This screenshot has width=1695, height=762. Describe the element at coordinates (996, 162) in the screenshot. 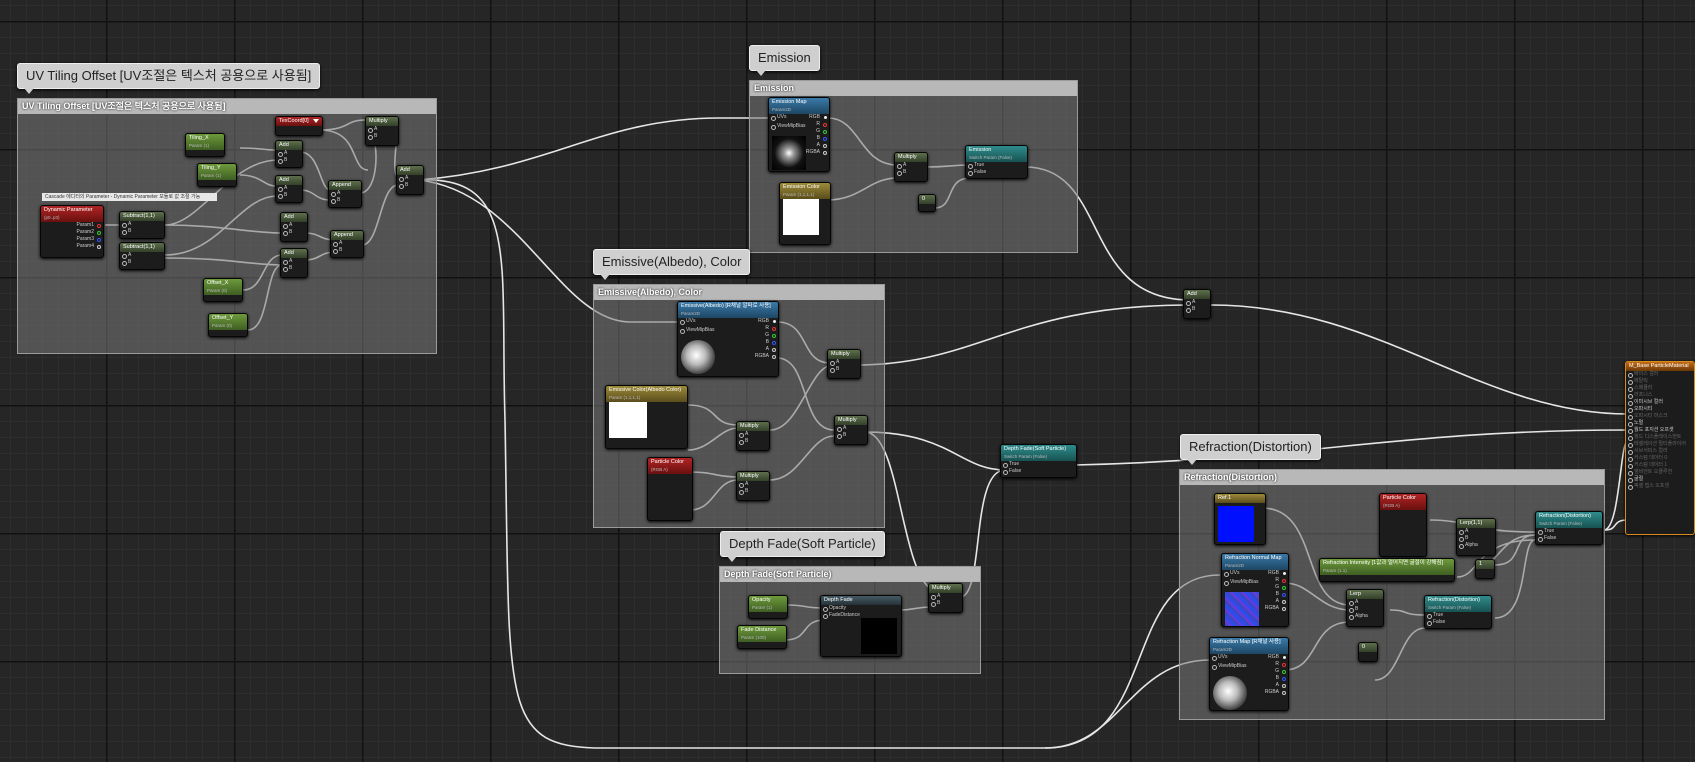

I see `emission-switch-node: Emission Switch Param (False) True False` at that location.